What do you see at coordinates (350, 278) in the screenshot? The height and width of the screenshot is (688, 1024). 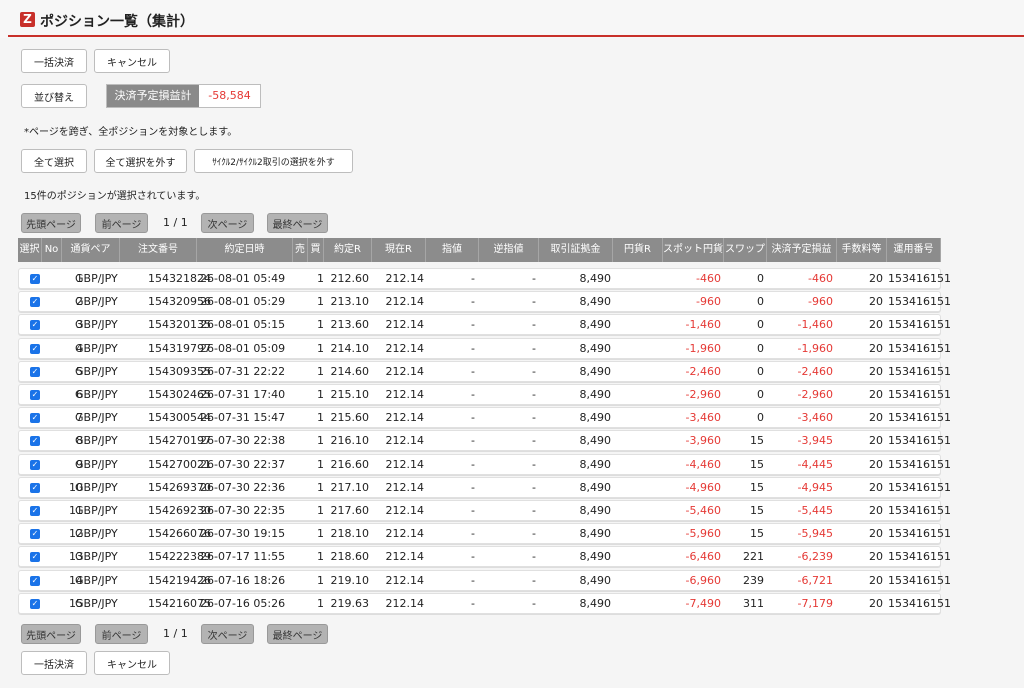 I see `cell-rate: 212.60` at bounding box center [350, 278].